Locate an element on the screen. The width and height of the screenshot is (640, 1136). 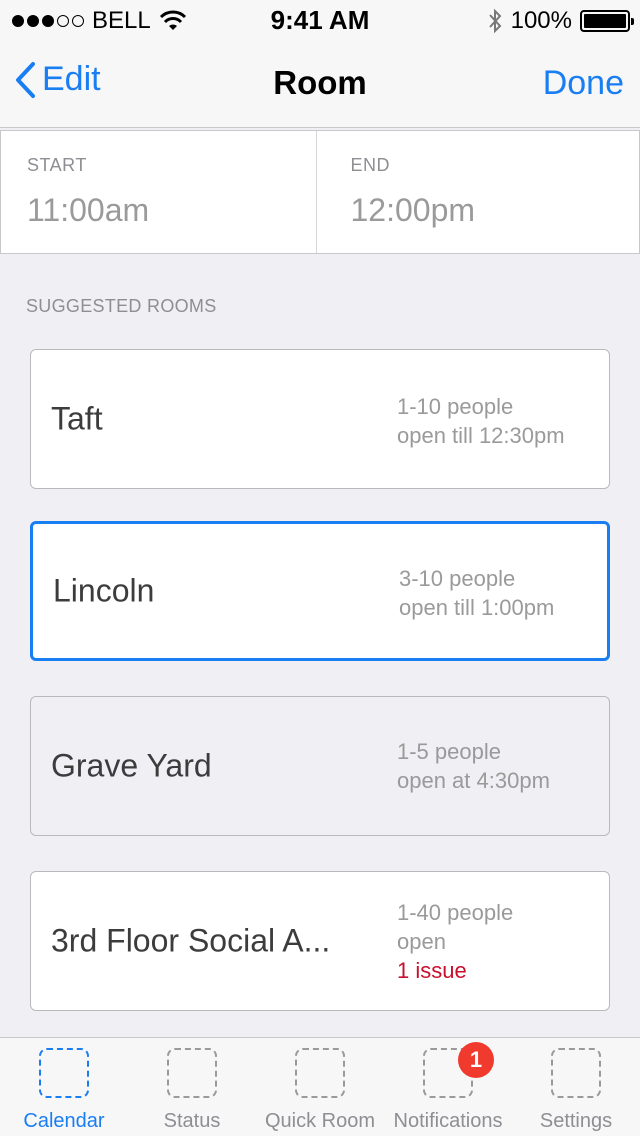
tab-calendar: Calendar is located at coordinates (64, 1087).